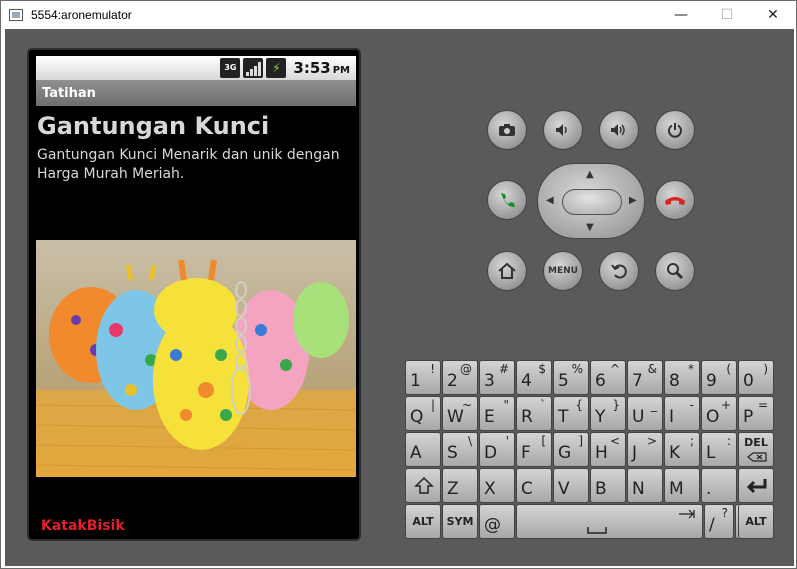 This screenshot has height=569, width=797. I want to click on key-z: Z, so click(460, 485).